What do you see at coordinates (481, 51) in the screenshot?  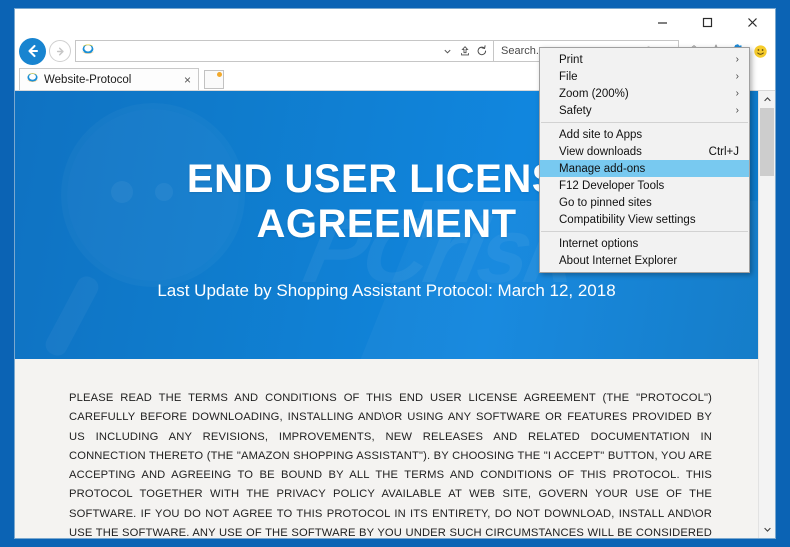 I see `refresh-icon` at bounding box center [481, 51].